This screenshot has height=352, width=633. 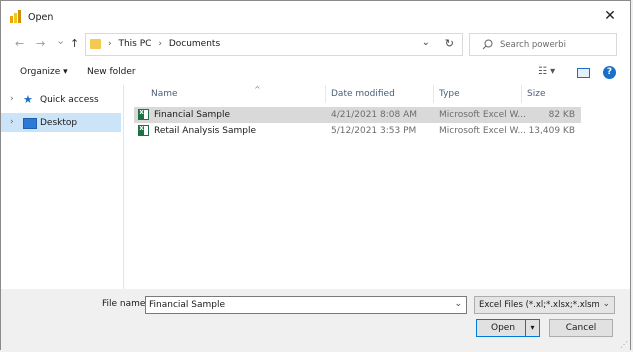 What do you see at coordinates (539, 305) in the screenshot?
I see `file-type-value: Excel Files (*.xl;*.xlsx;*.xlsm;*.xl` at bounding box center [539, 305].